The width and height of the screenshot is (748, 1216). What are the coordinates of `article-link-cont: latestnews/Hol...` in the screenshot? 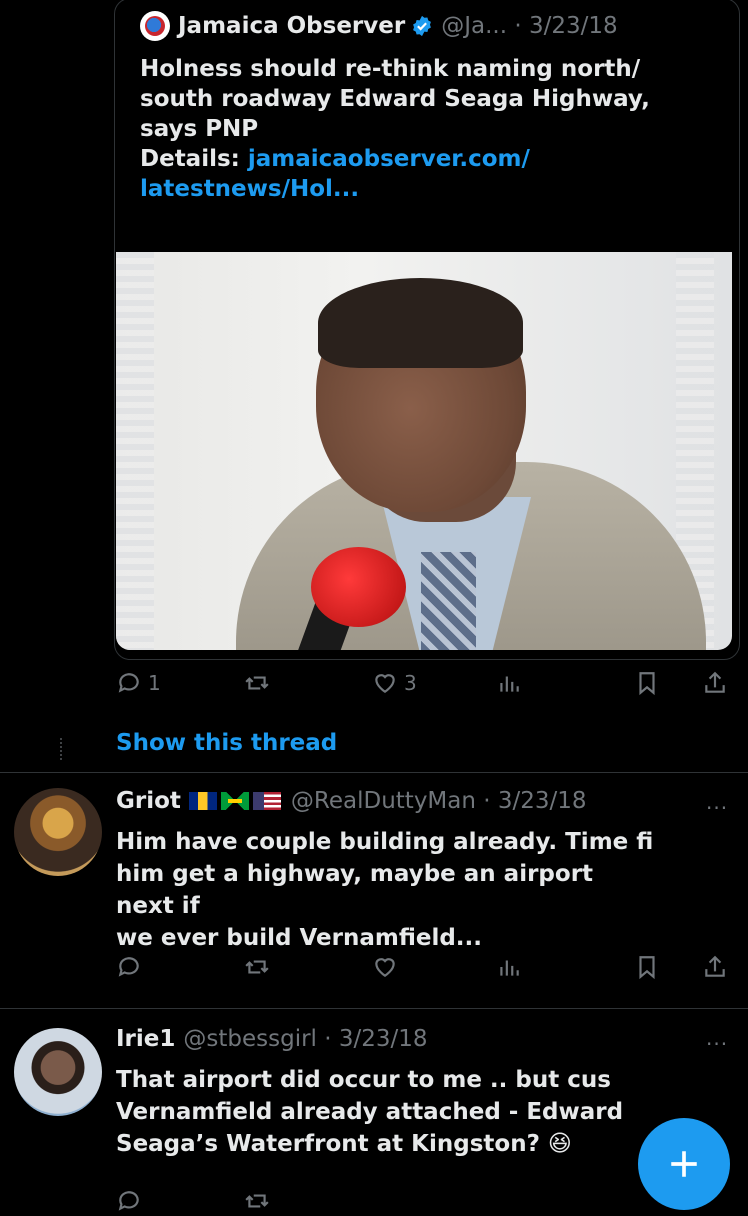 It's located at (430, 189).